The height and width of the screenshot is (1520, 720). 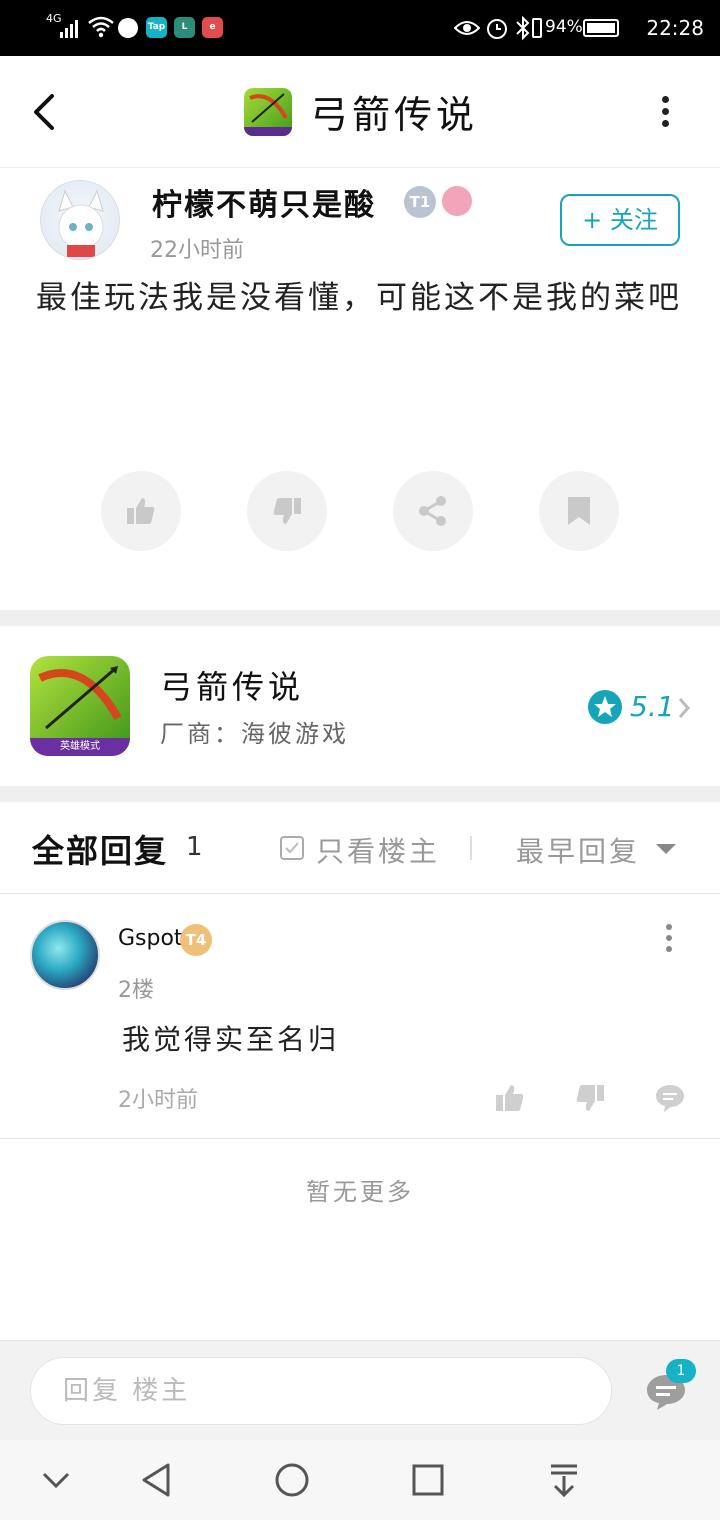 I want to click on bookmark-icon, so click(x=579, y=511).